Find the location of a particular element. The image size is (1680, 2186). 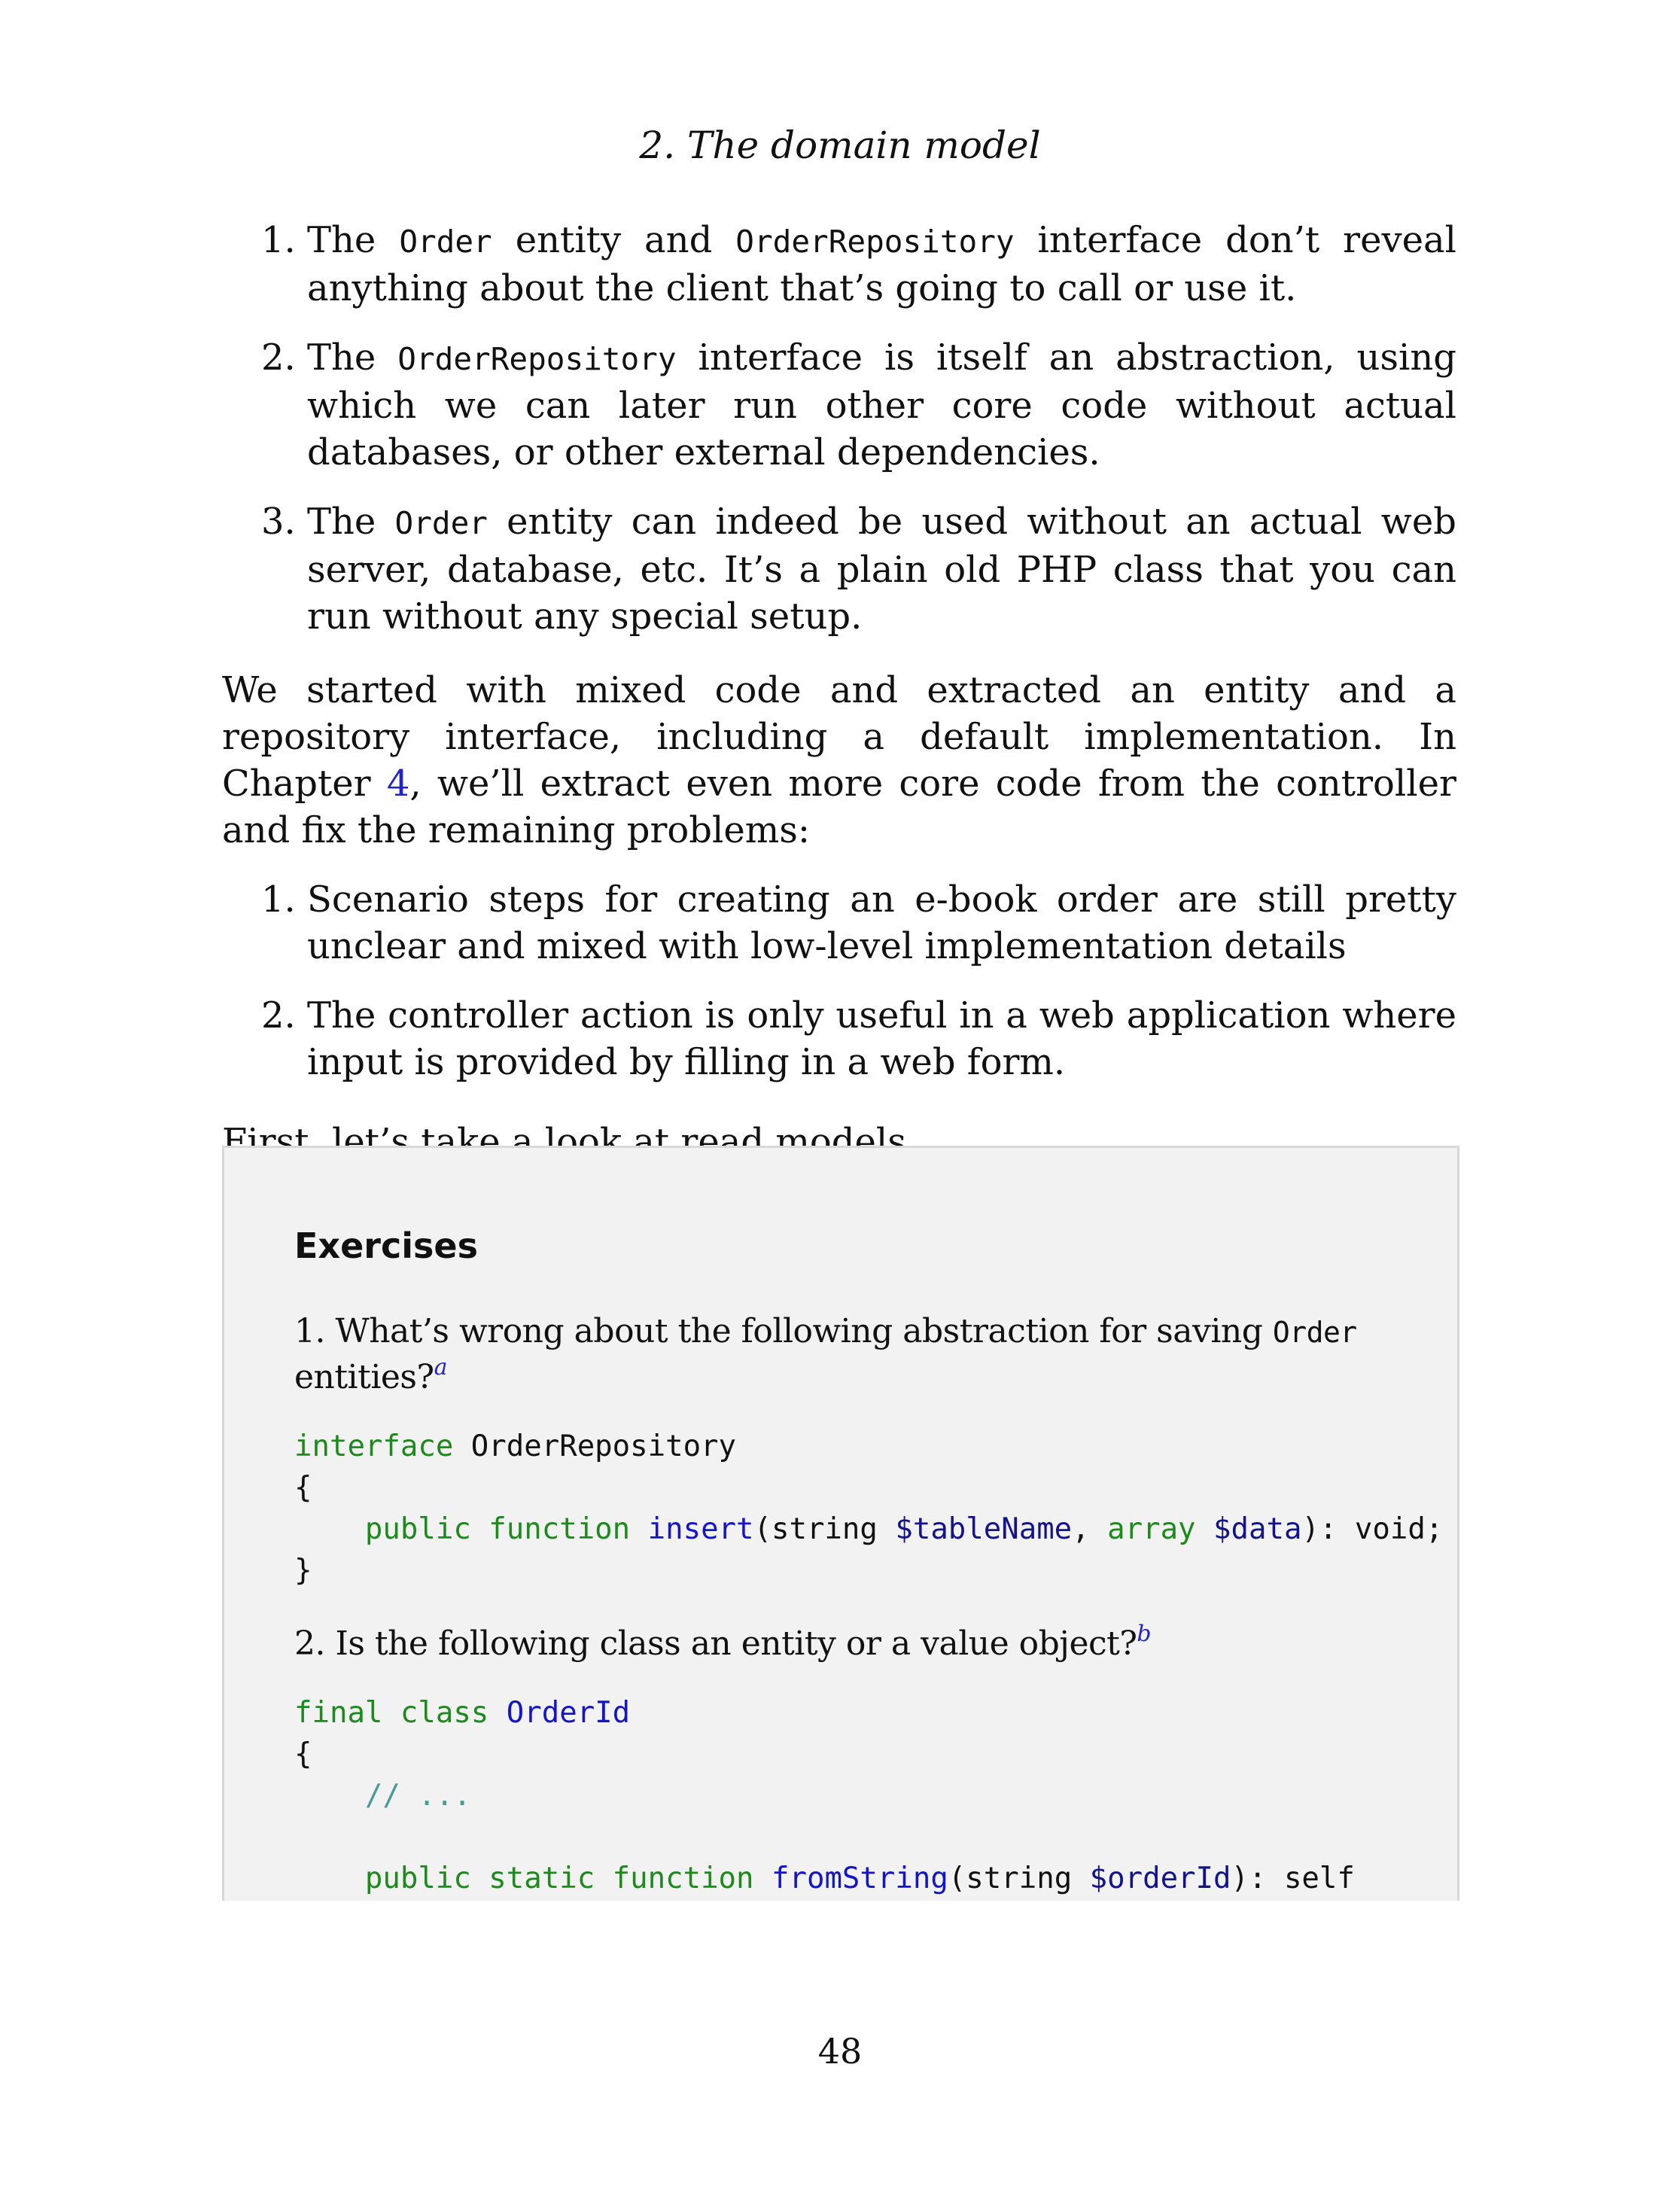

code-function-name: insert is located at coordinates (700, 1529).